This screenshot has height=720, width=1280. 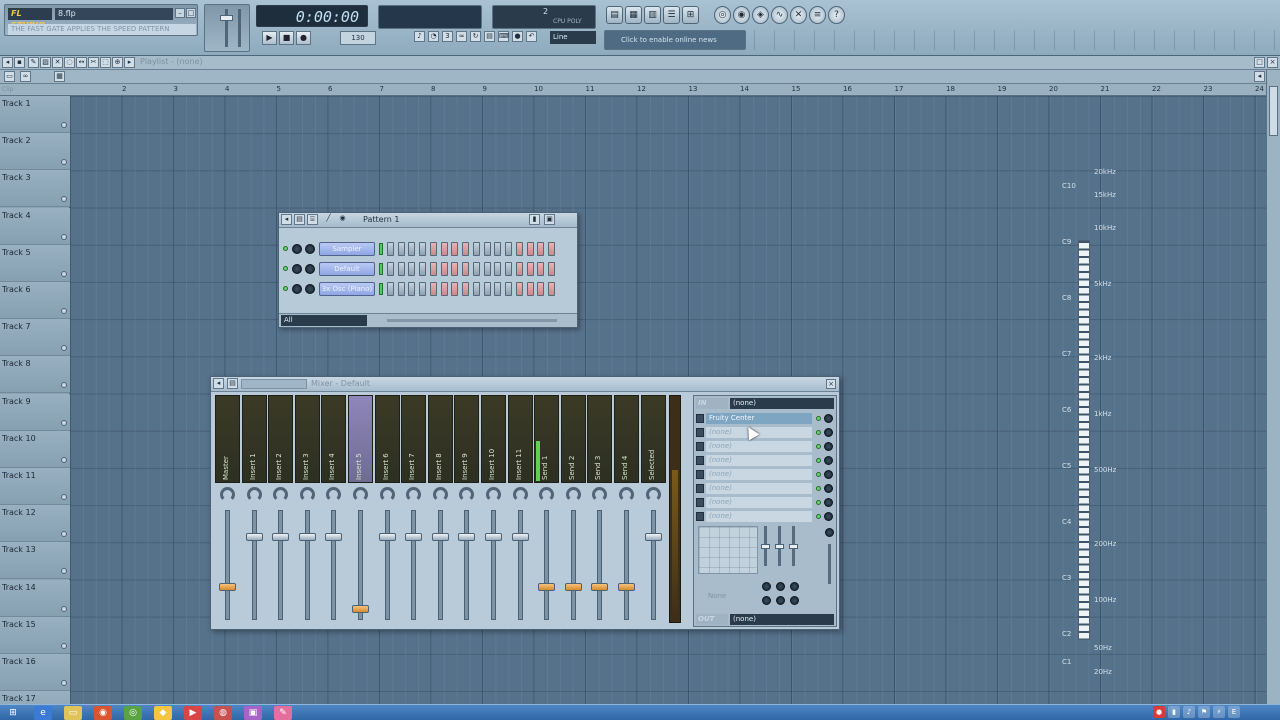 I want to click on effect-slot: Fruity Center, so click(x=765, y=419).